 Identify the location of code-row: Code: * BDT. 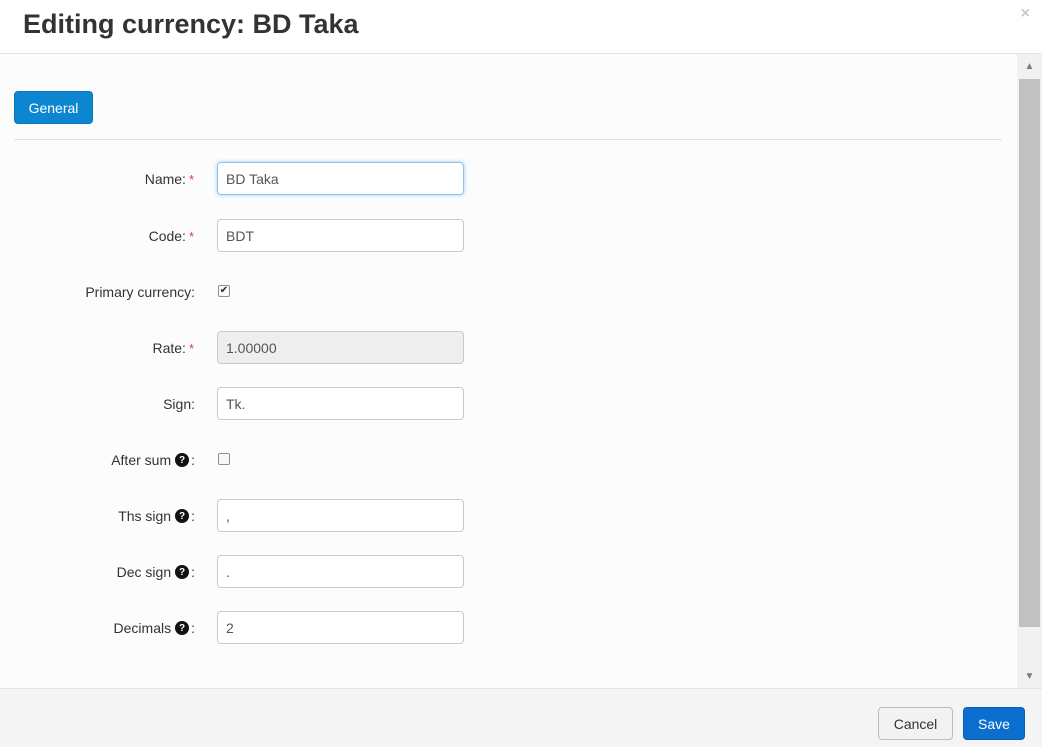
(508, 236).